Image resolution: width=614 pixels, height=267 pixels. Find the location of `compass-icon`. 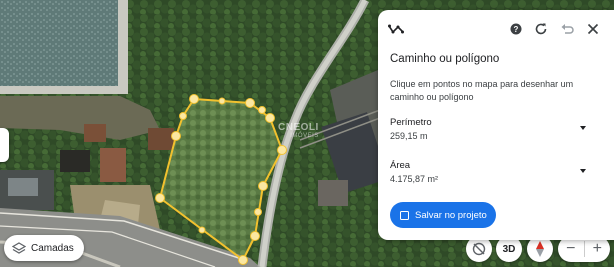

compass-icon is located at coordinates (540, 249).